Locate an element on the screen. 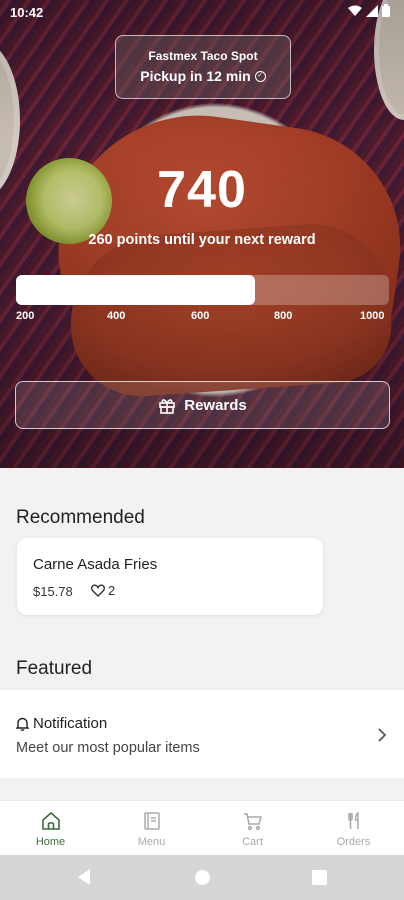 The height and width of the screenshot is (900, 404). wifi-icon is located at coordinates (355, 10).